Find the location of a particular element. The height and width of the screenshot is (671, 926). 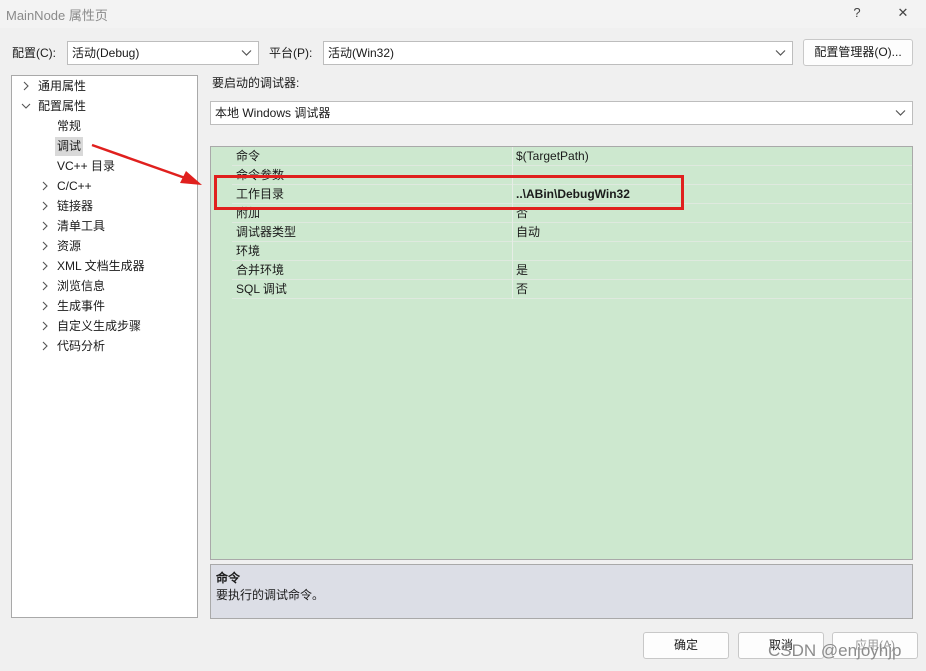

property-value: 是 is located at coordinates (522, 270).